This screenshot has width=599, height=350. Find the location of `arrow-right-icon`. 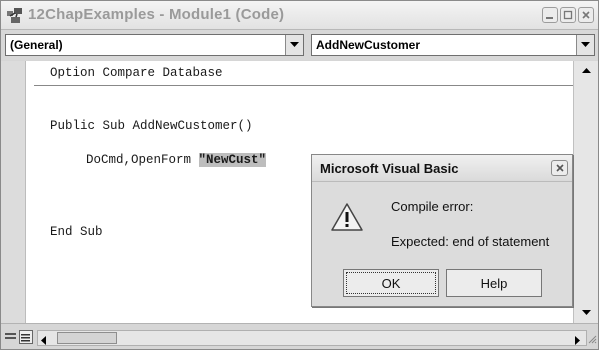

arrow-right-icon is located at coordinates (577, 340).